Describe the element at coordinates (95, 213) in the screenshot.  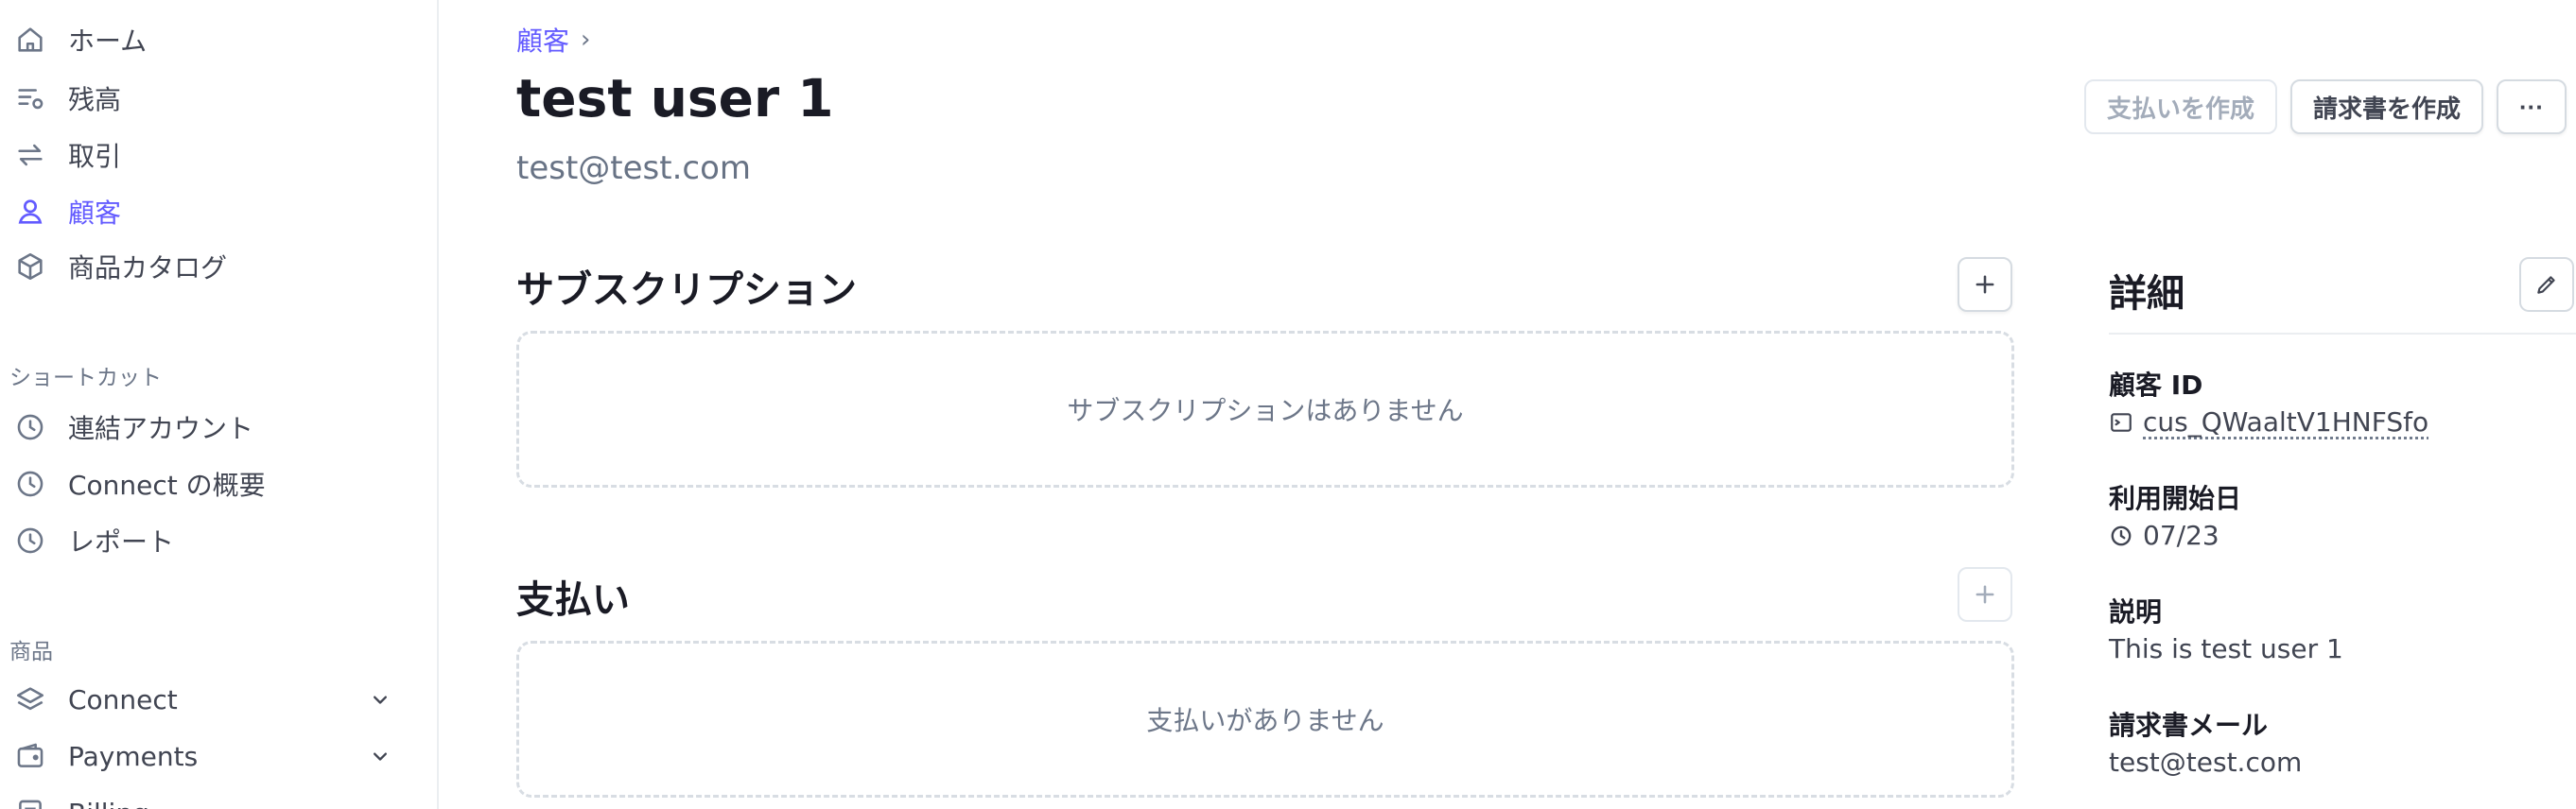
I see `sidebar-item-label: 顧客` at that location.